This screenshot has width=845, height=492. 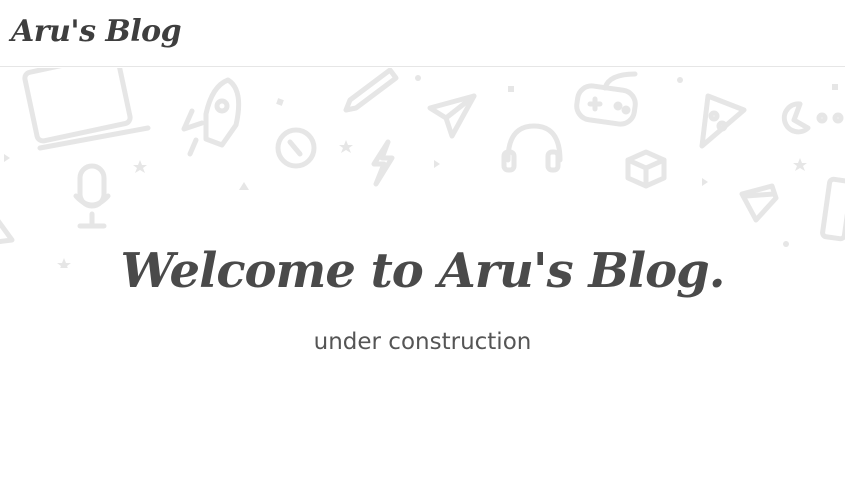 What do you see at coordinates (832, 209) in the screenshot?
I see `phone-icon` at bounding box center [832, 209].